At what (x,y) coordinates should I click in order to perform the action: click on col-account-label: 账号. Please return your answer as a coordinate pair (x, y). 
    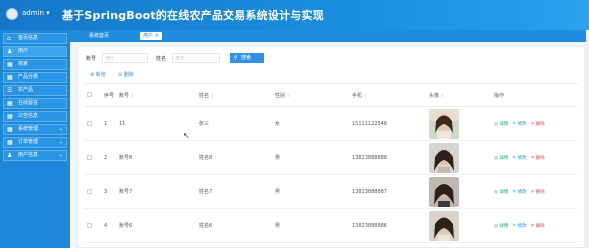
    Looking at the image, I should click on (124, 95).